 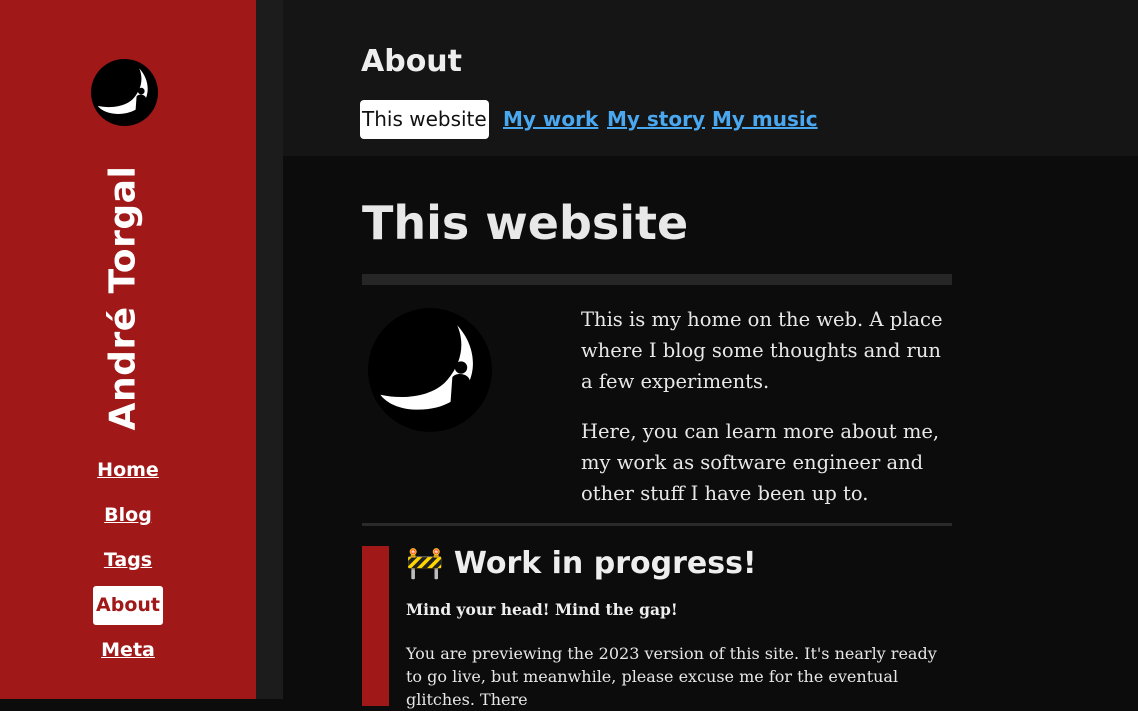 I want to click on title-divider, so click(x=657, y=279).